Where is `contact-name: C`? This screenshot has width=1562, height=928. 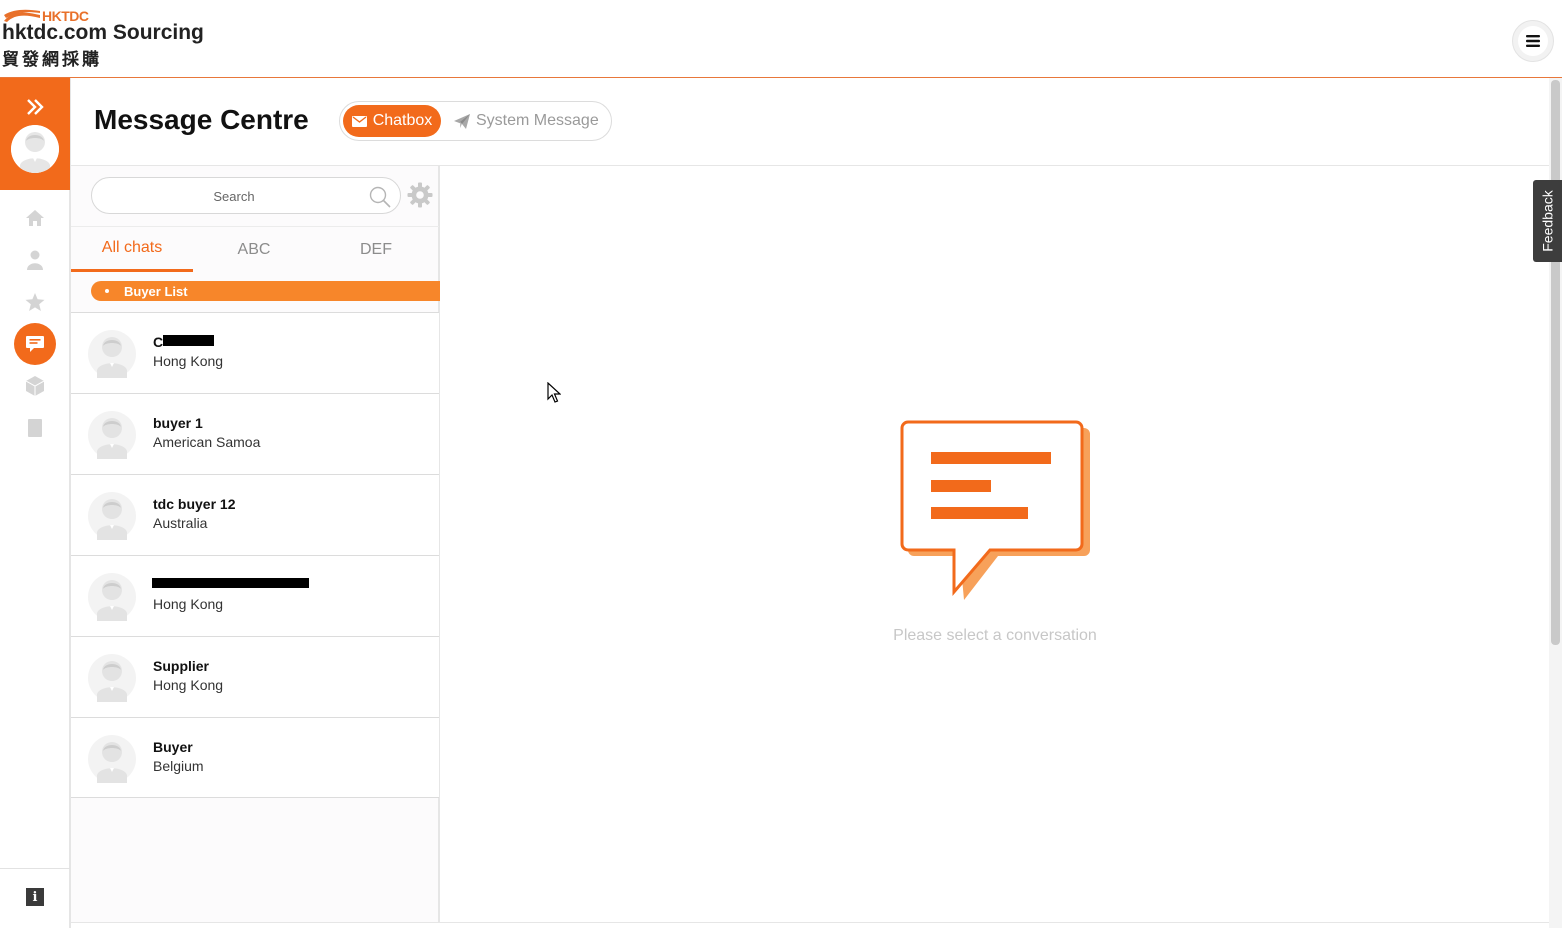 contact-name: C is located at coordinates (158, 342).